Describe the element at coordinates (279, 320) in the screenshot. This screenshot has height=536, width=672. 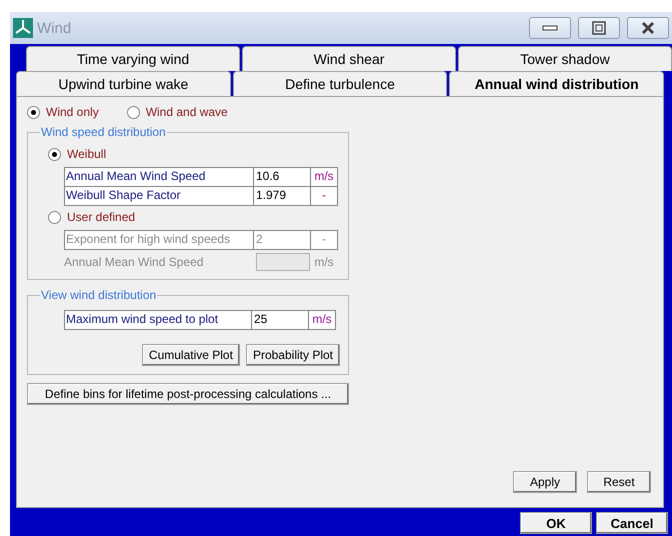
I see `value-field: 25` at that location.